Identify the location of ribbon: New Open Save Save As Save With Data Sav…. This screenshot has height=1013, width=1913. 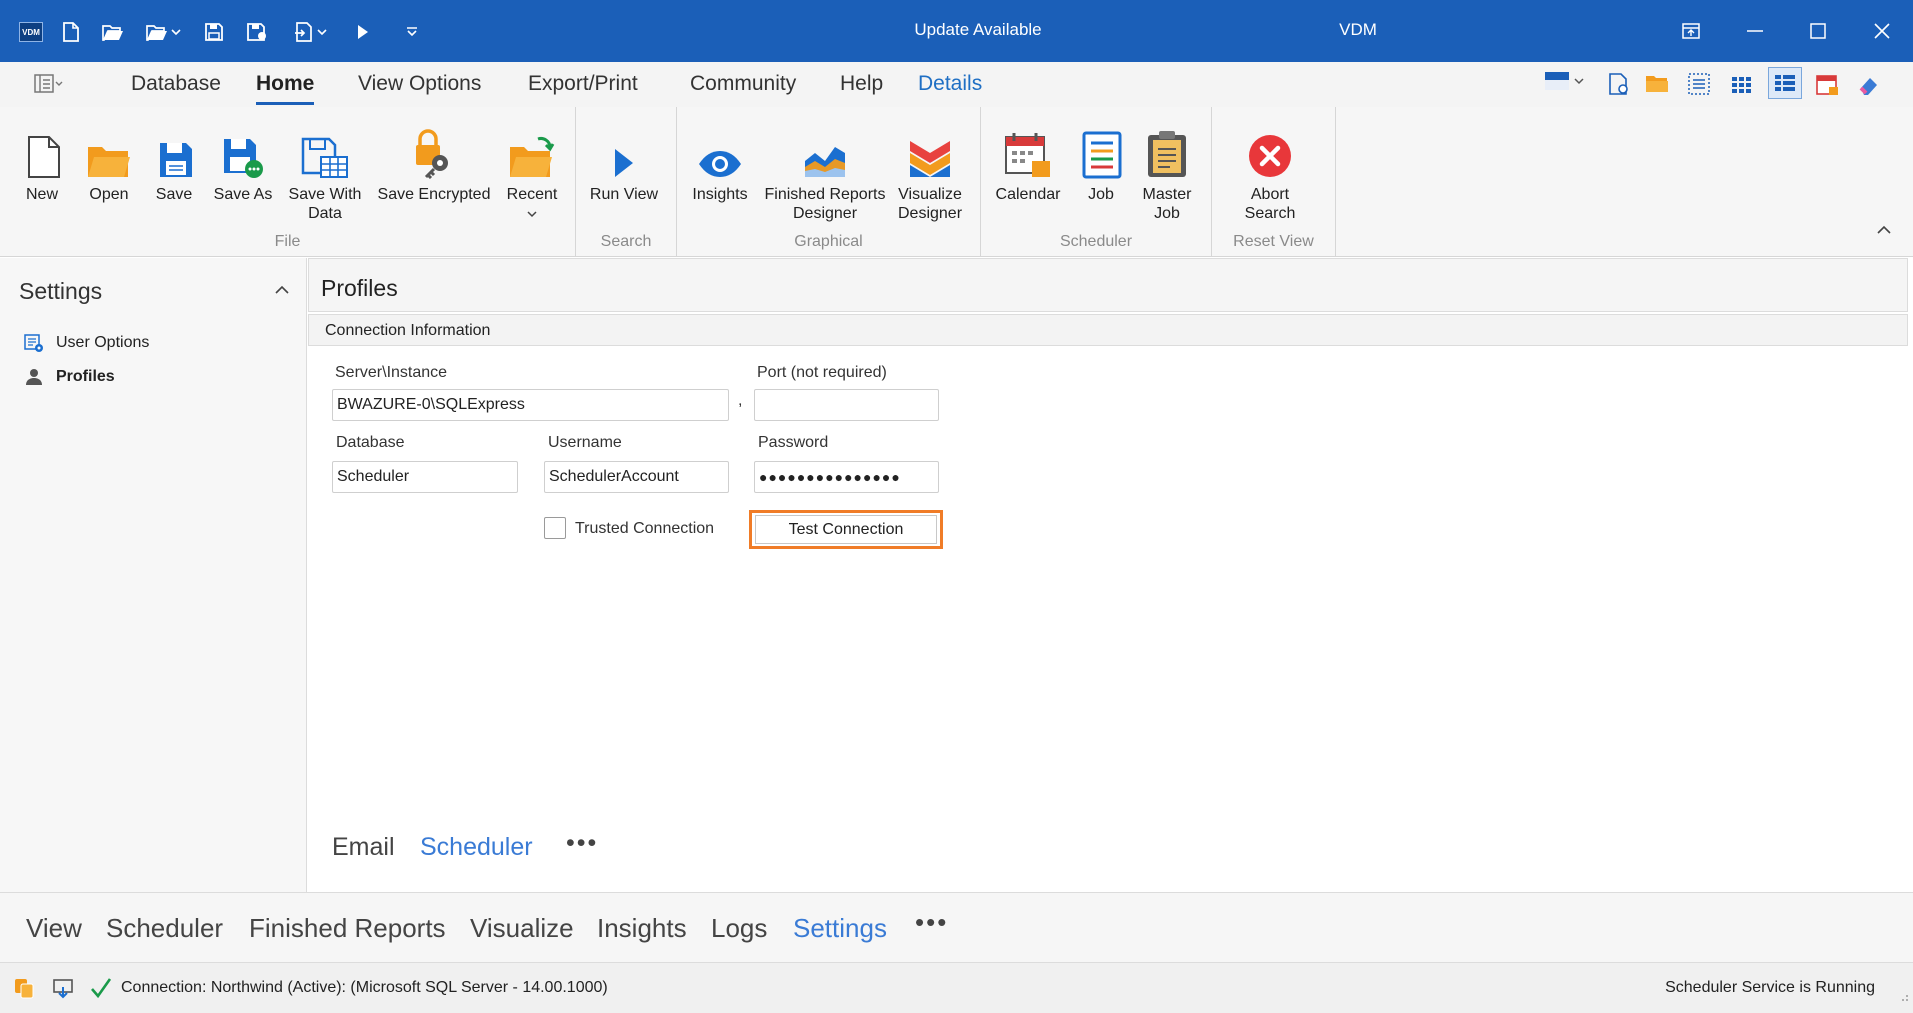
(956, 182).